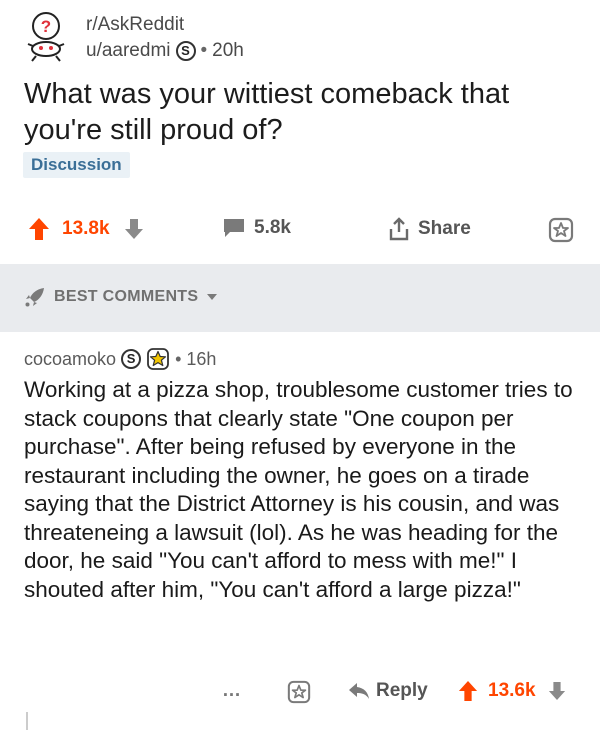 The height and width of the screenshot is (730, 600). I want to click on rocket-icon, so click(35, 297).